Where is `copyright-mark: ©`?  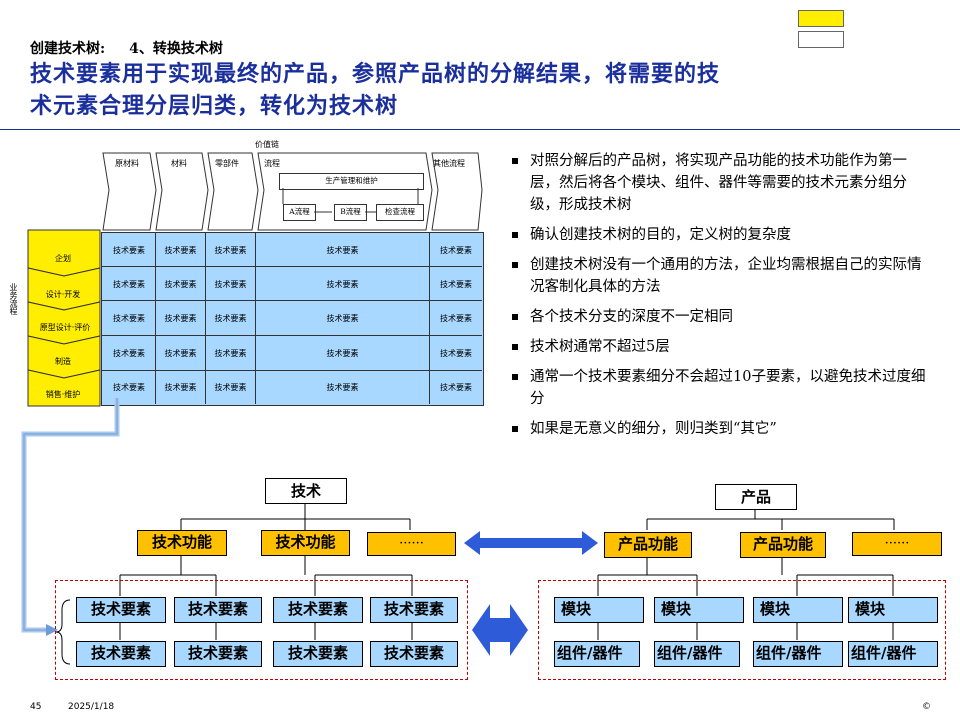
copyright-mark: © is located at coordinates (926, 707).